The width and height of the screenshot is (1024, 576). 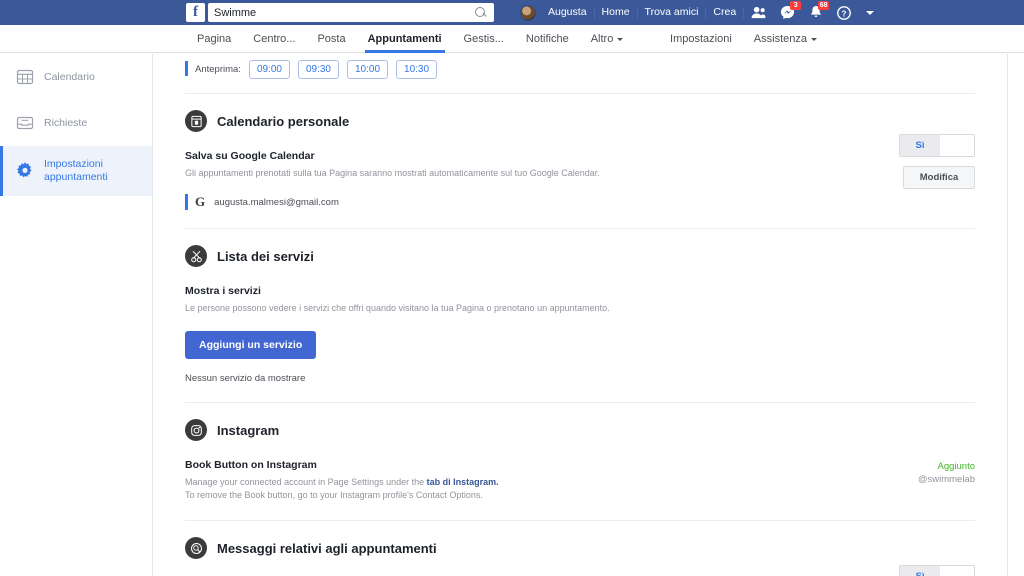 I want to click on section-title: Calendario personale, so click(x=283, y=121).